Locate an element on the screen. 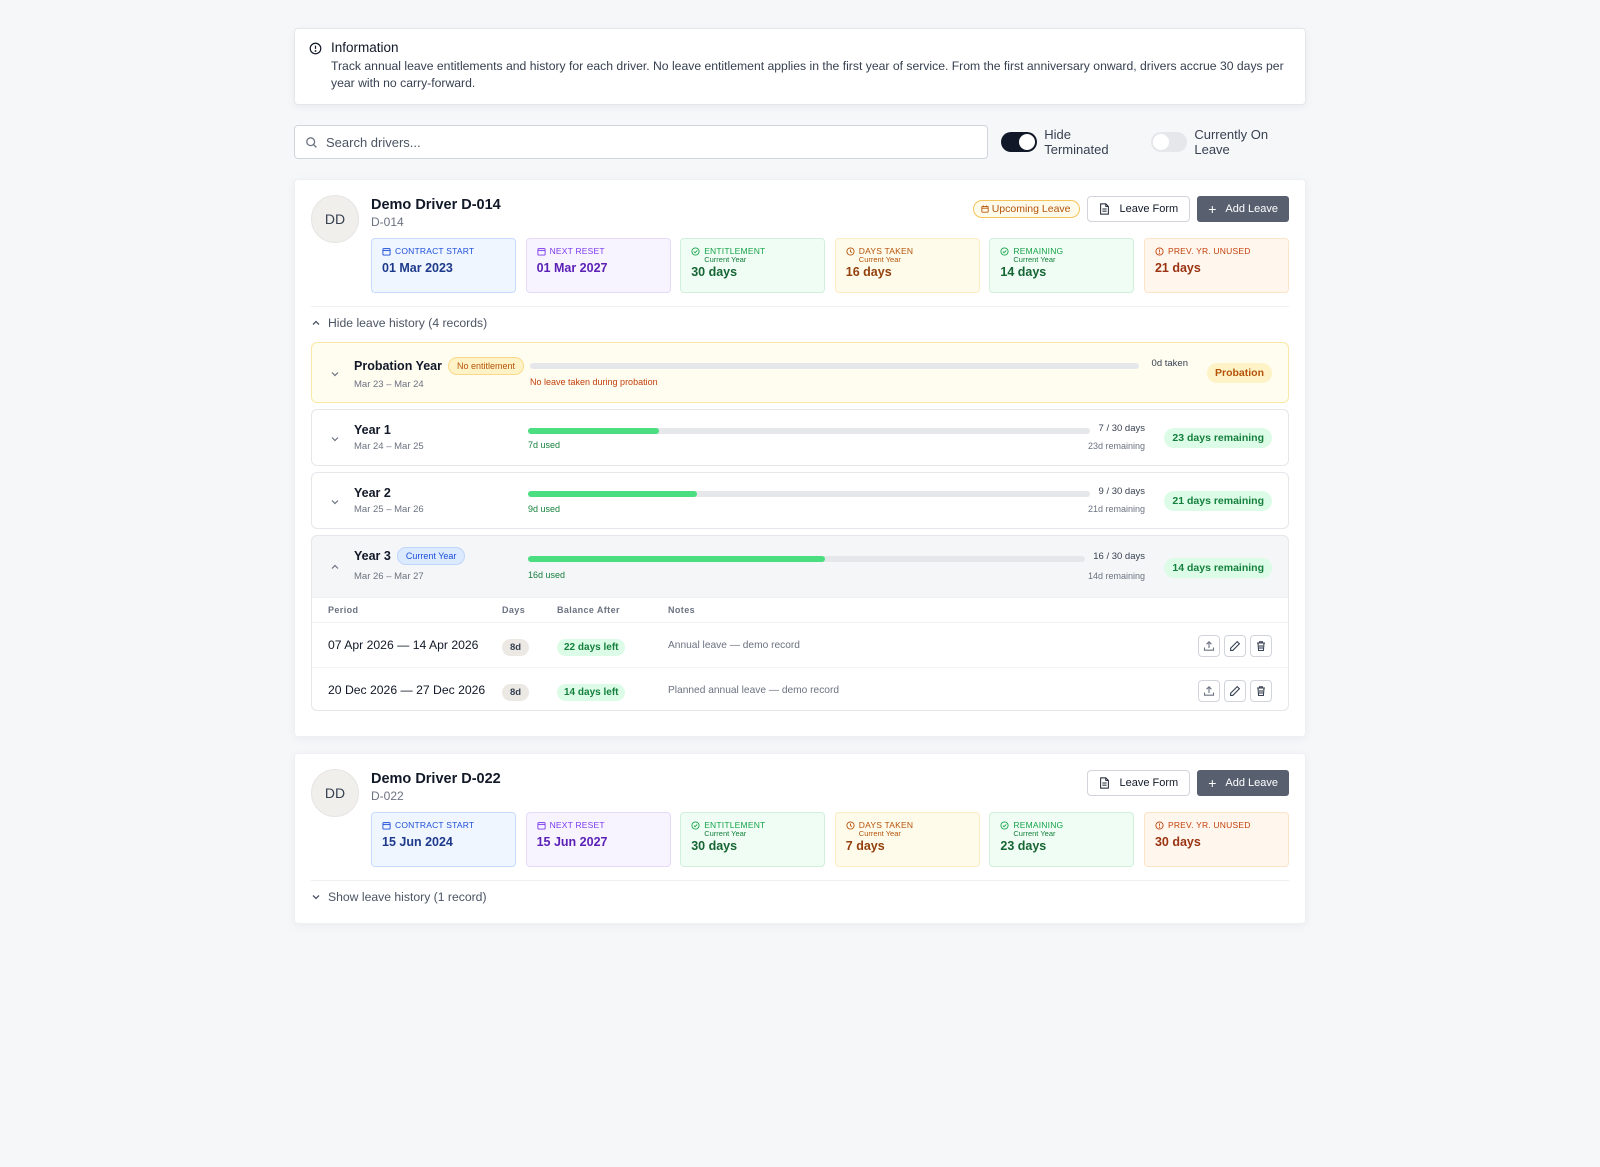  upload-icon is located at coordinates (1209, 691).